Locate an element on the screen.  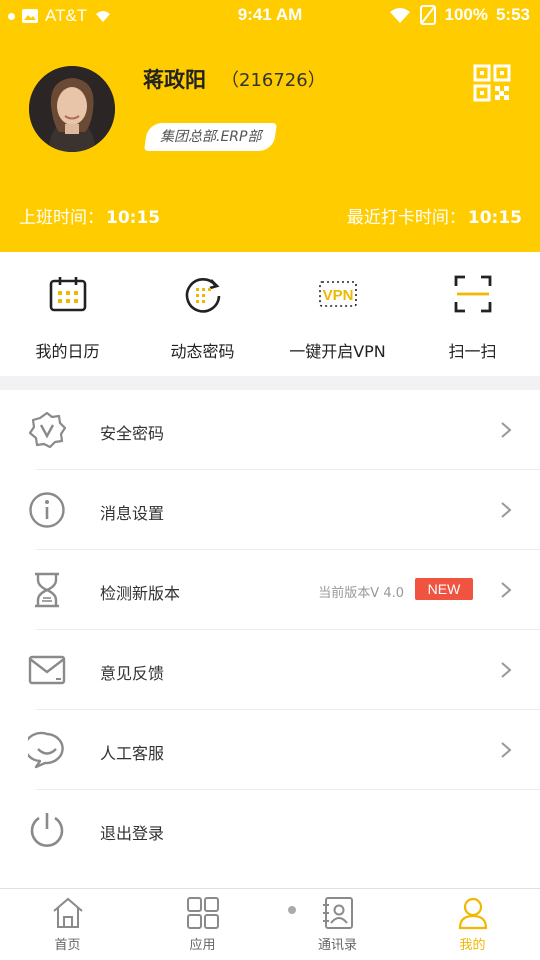
tab-home: 首页 is located at coordinates (67, 924).